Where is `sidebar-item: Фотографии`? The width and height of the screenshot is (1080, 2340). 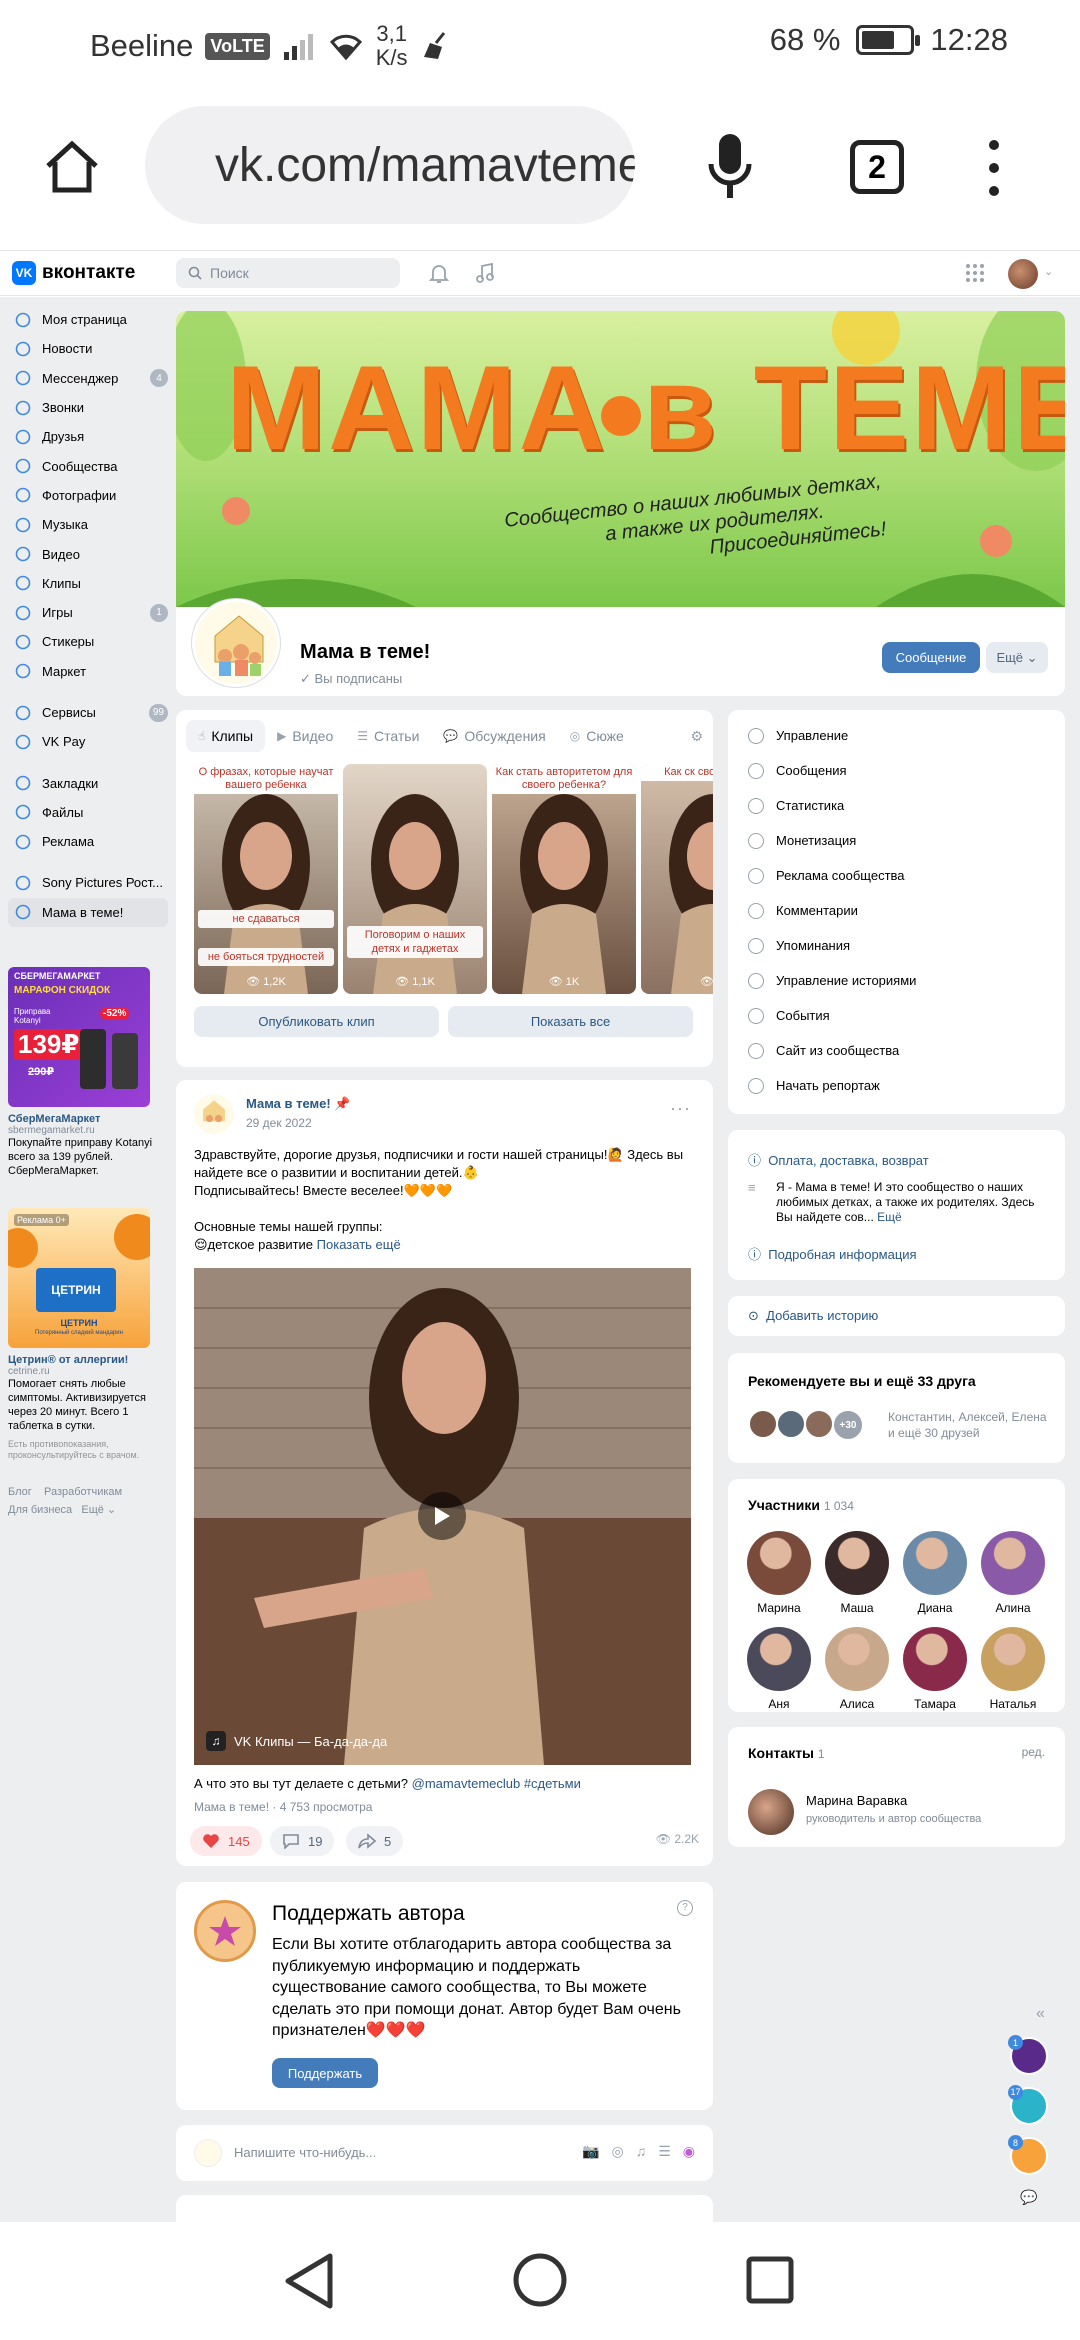
sidebar-item: Фотографии is located at coordinates (88, 495).